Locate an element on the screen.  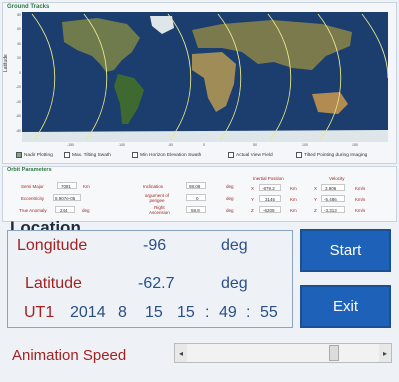
ut1-minute: 49 is located at coordinates (228, 312).